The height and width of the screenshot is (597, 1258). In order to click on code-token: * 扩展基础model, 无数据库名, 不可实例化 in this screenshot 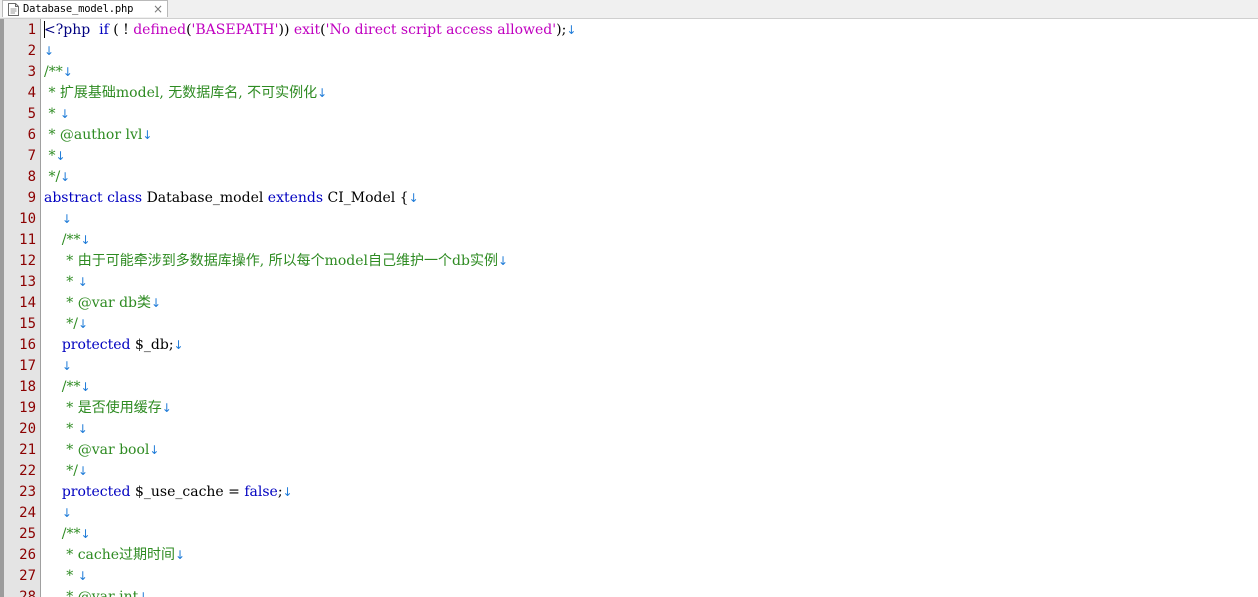, I will do `click(181, 93)`.